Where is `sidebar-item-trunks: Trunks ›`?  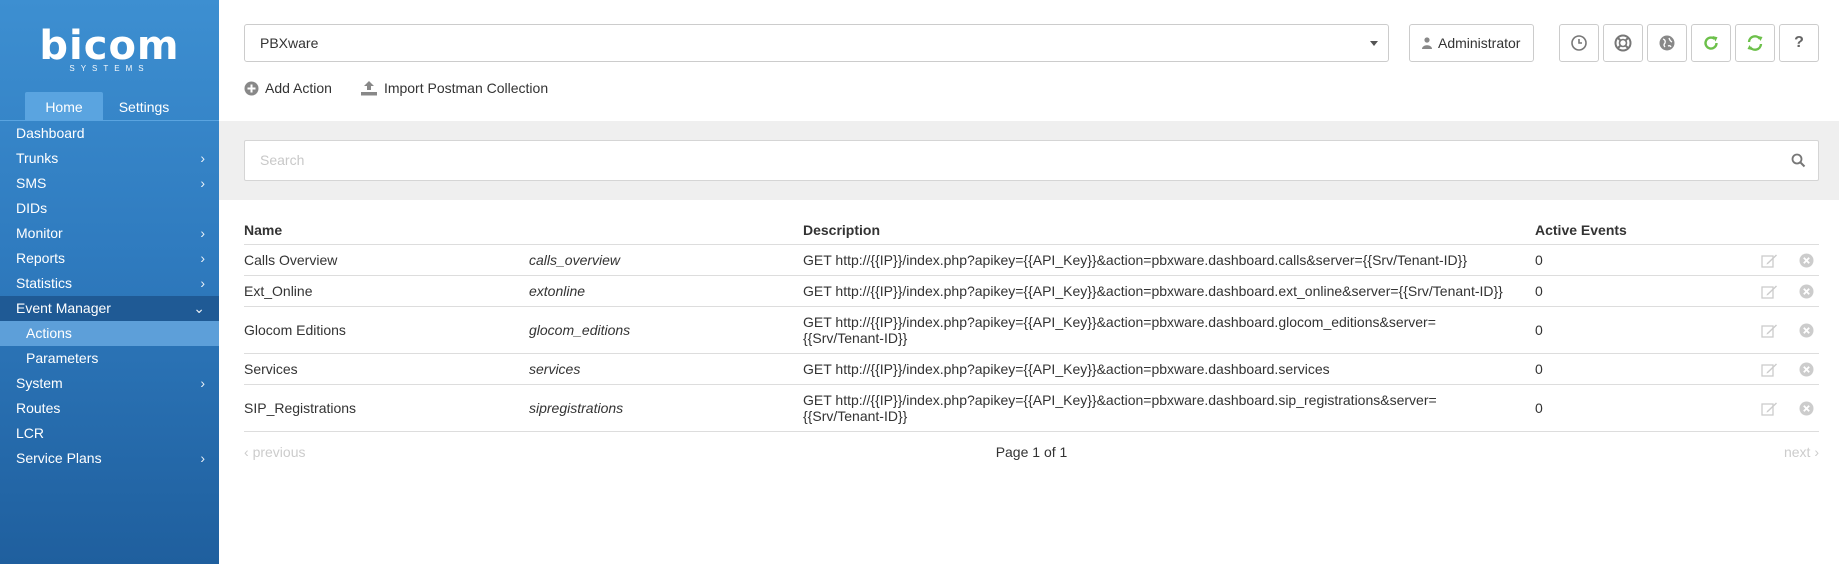 sidebar-item-trunks: Trunks › is located at coordinates (109, 158).